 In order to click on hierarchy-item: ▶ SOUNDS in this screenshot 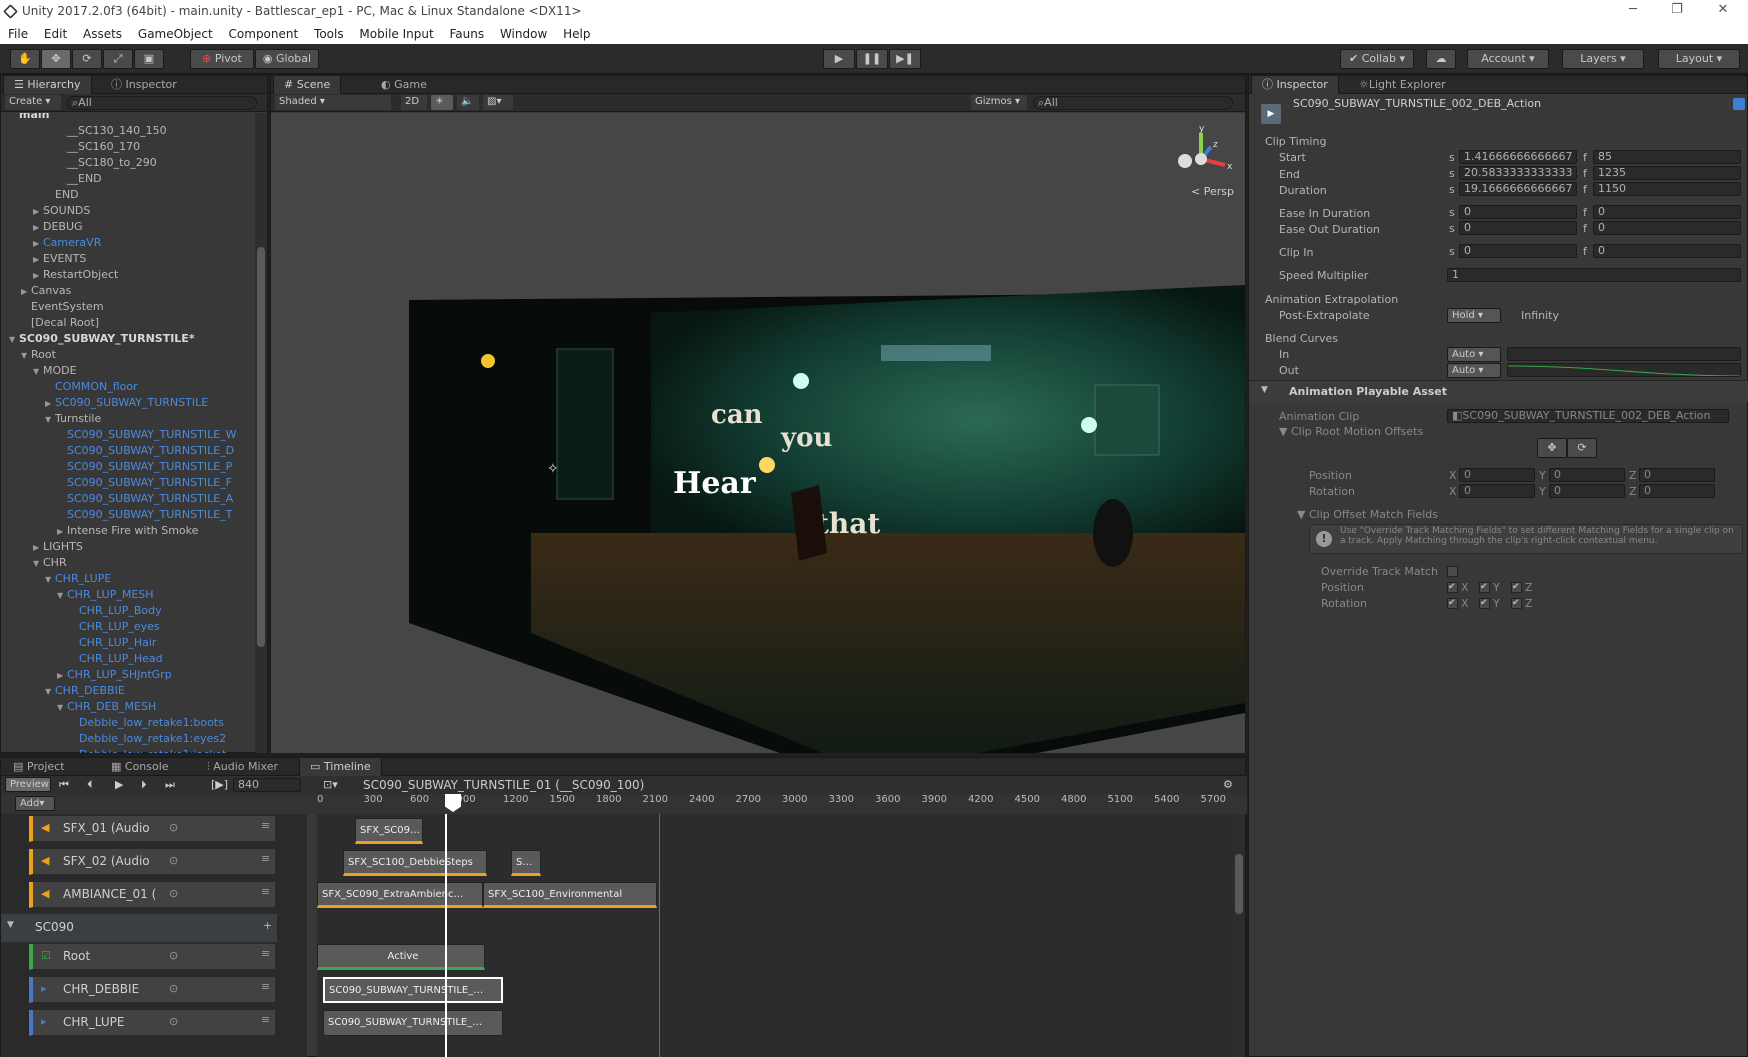, I will do `click(61, 211)`.